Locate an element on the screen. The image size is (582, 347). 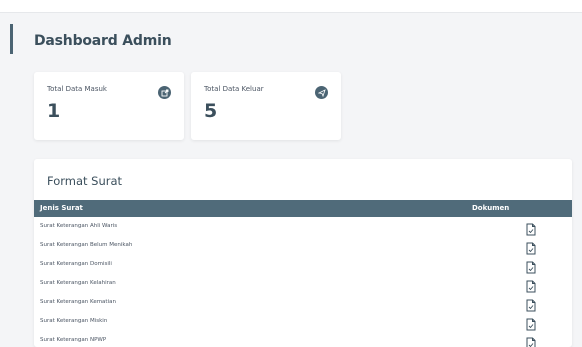
stat-label: Total Data Masuk is located at coordinates (77, 89).